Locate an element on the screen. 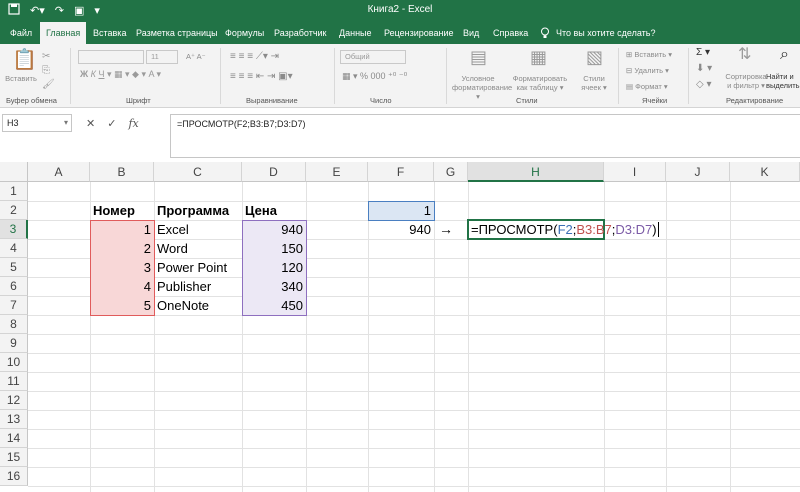  select-all-corner is located at coordinates (14, 172).